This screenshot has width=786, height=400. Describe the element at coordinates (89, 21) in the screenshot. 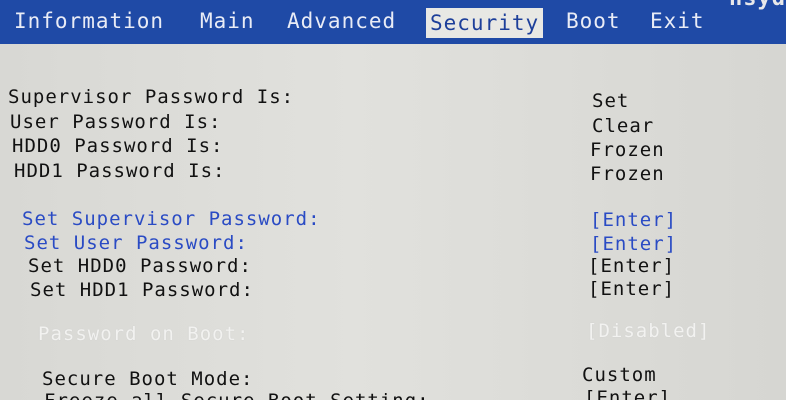

I see `tab-information: Information` at that location.